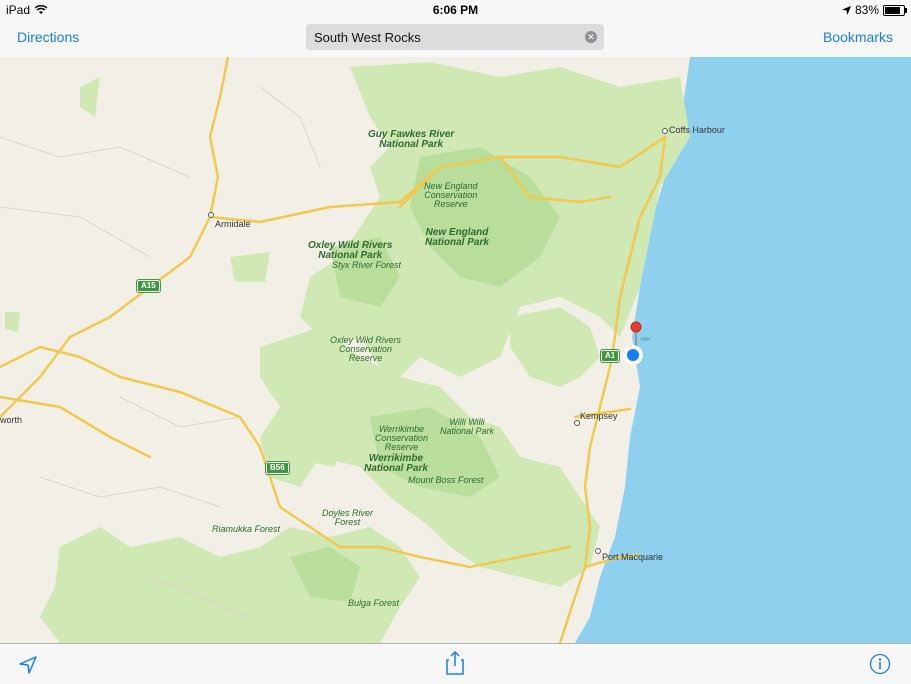  What do you see at coordinates (457, 237) in the screenshot?
I see `new-england-np-label: New England National Park` at bounding box center [457, 237].